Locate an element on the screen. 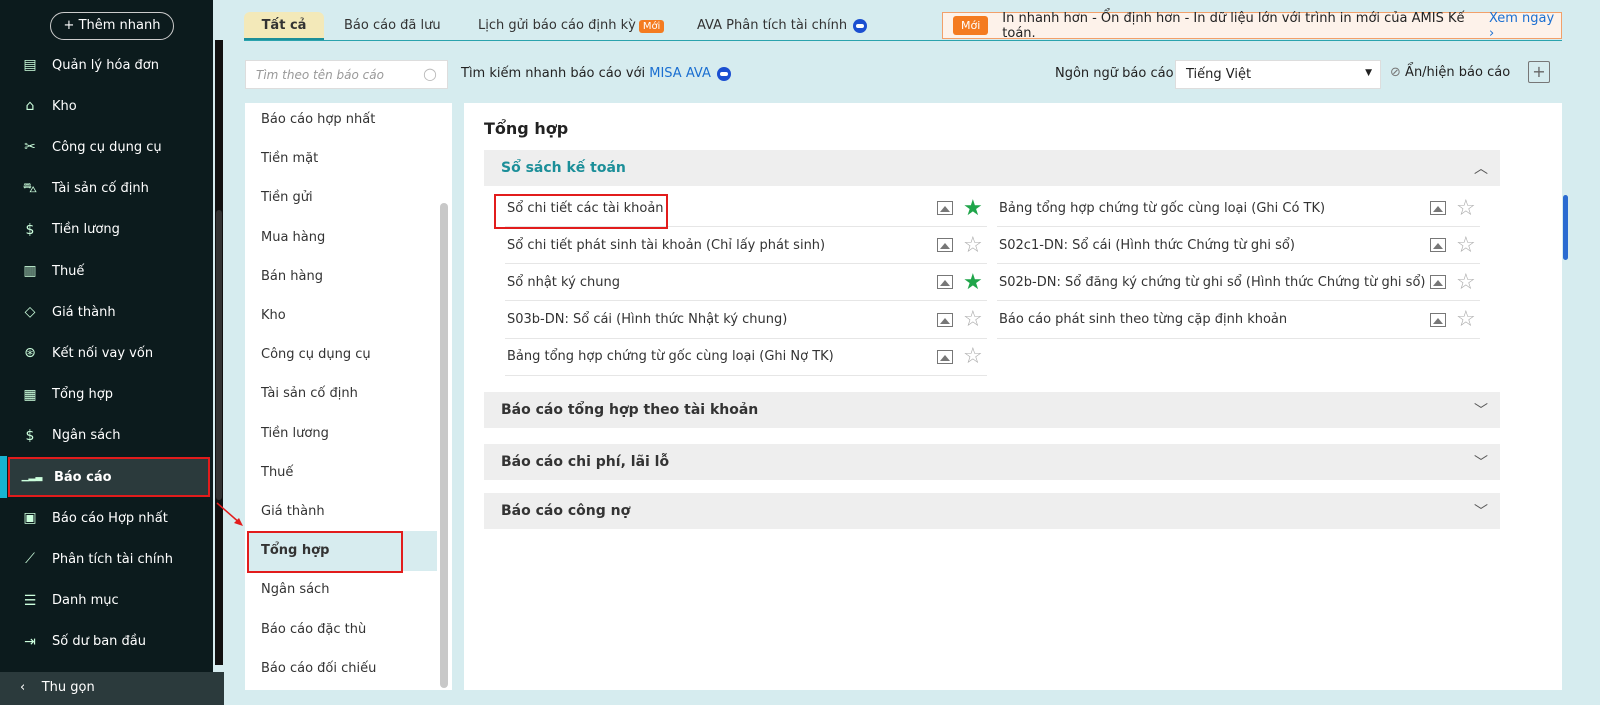 The height and width of the screenshot is (705, 1600). category-item: Báo cáo đối chiếu is located at coordinates (318, 668).